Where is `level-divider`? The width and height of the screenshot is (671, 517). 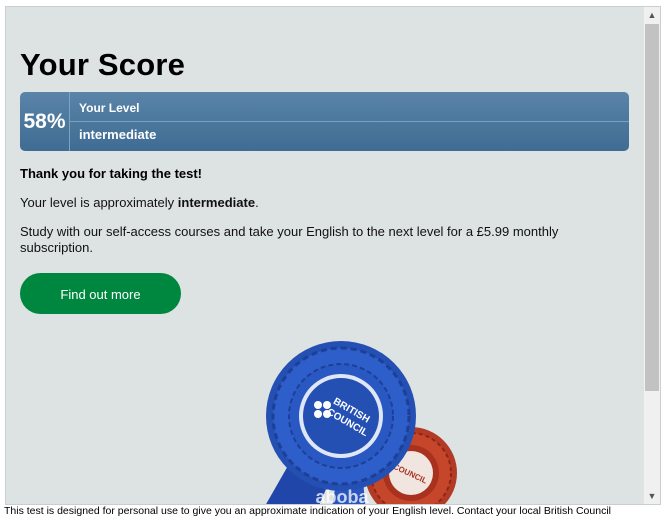 level-divider is located at coordinates (349, 121).